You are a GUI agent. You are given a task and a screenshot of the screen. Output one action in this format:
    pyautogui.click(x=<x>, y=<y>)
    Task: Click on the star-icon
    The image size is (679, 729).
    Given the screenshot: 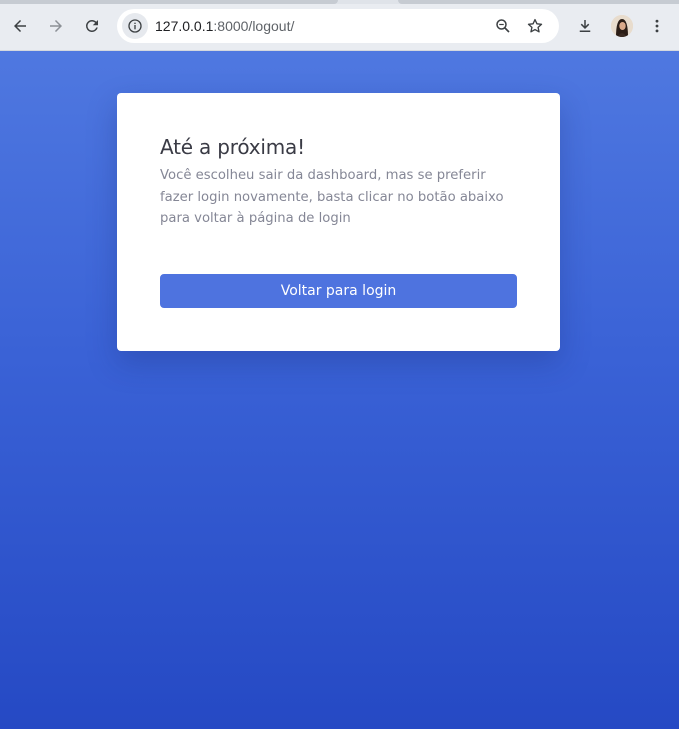 What is the action you would take?
    pyautogui.click(x=535, y=25)
    